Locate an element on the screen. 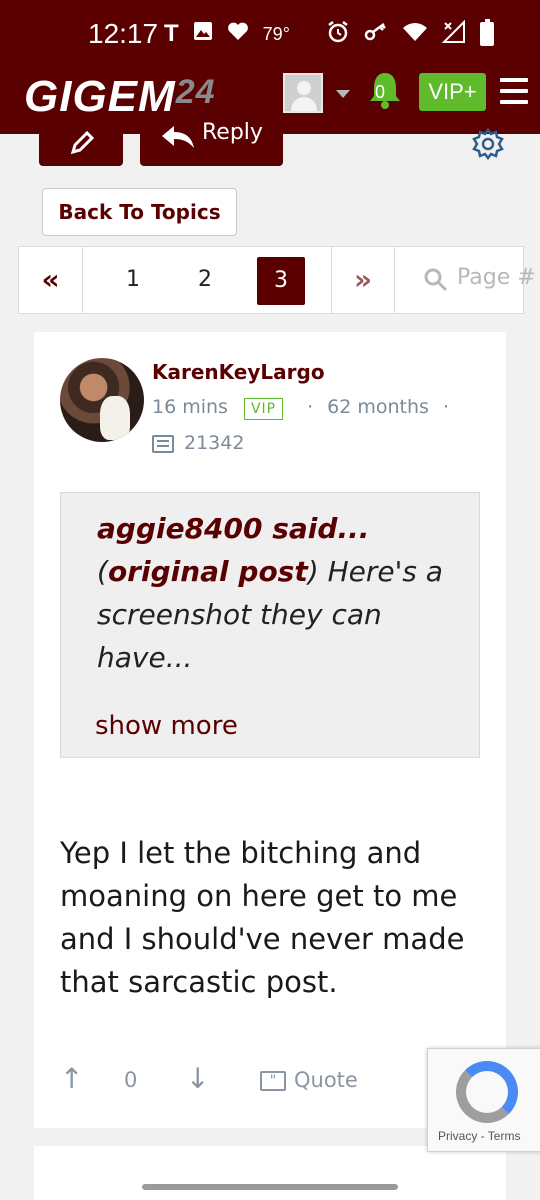 This screenshot has width=540, height=1200. home-indicator is located at coordinates (270, 1187).